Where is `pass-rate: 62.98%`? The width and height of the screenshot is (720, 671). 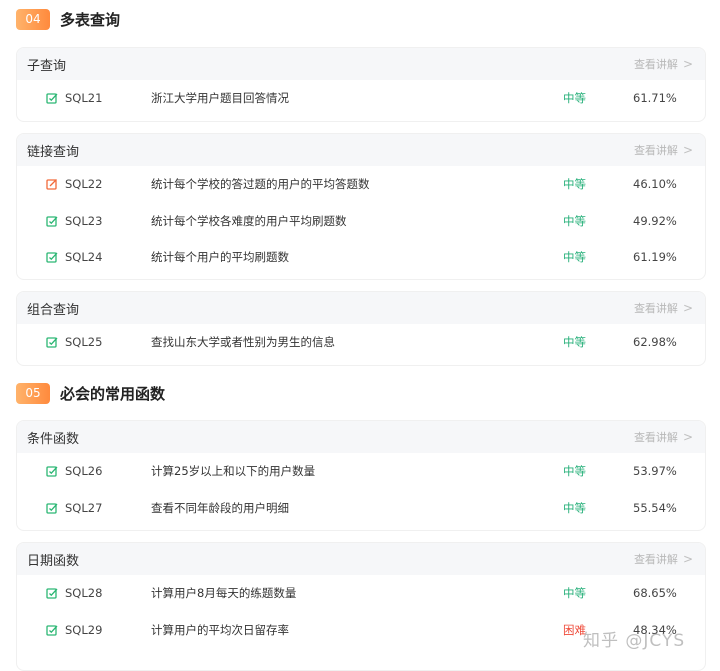 pass-rate: 62.98% is located at coordinates (655, 342).